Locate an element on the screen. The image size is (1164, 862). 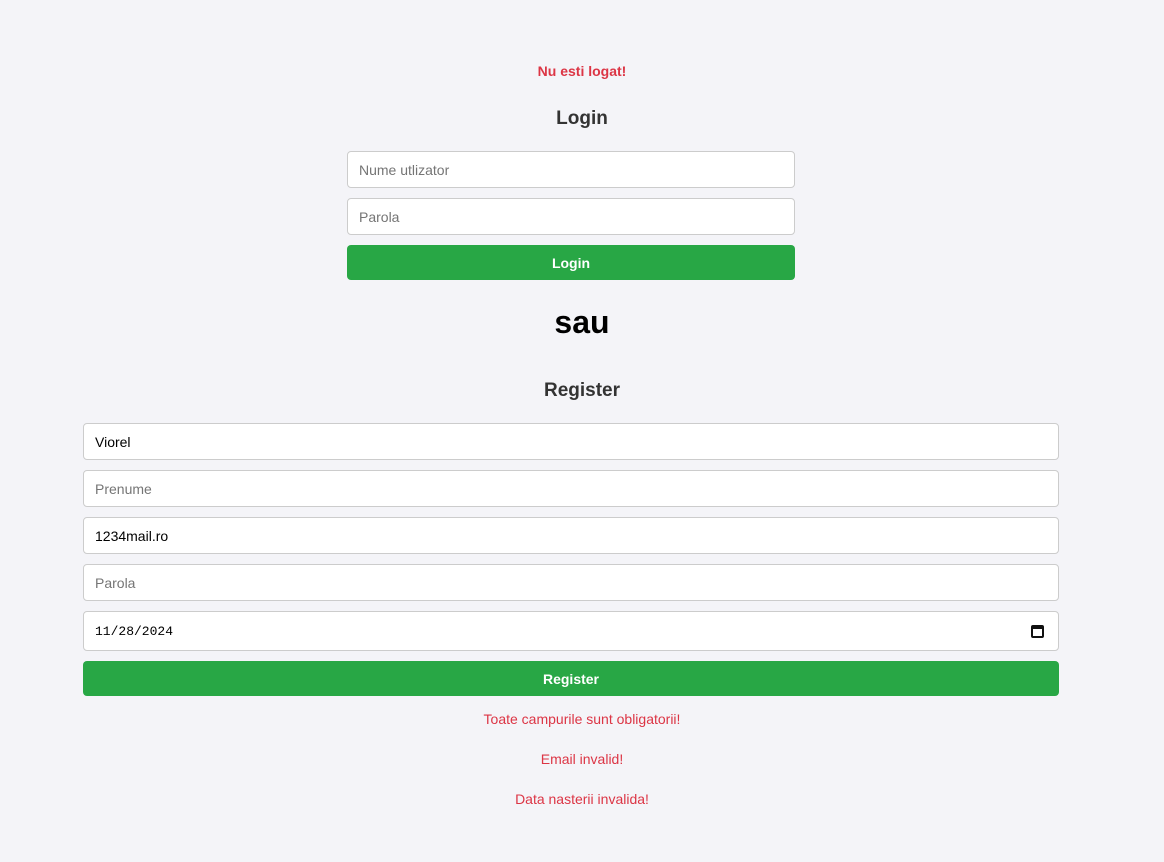
register-title: Register is located at coordinates (582, 390).